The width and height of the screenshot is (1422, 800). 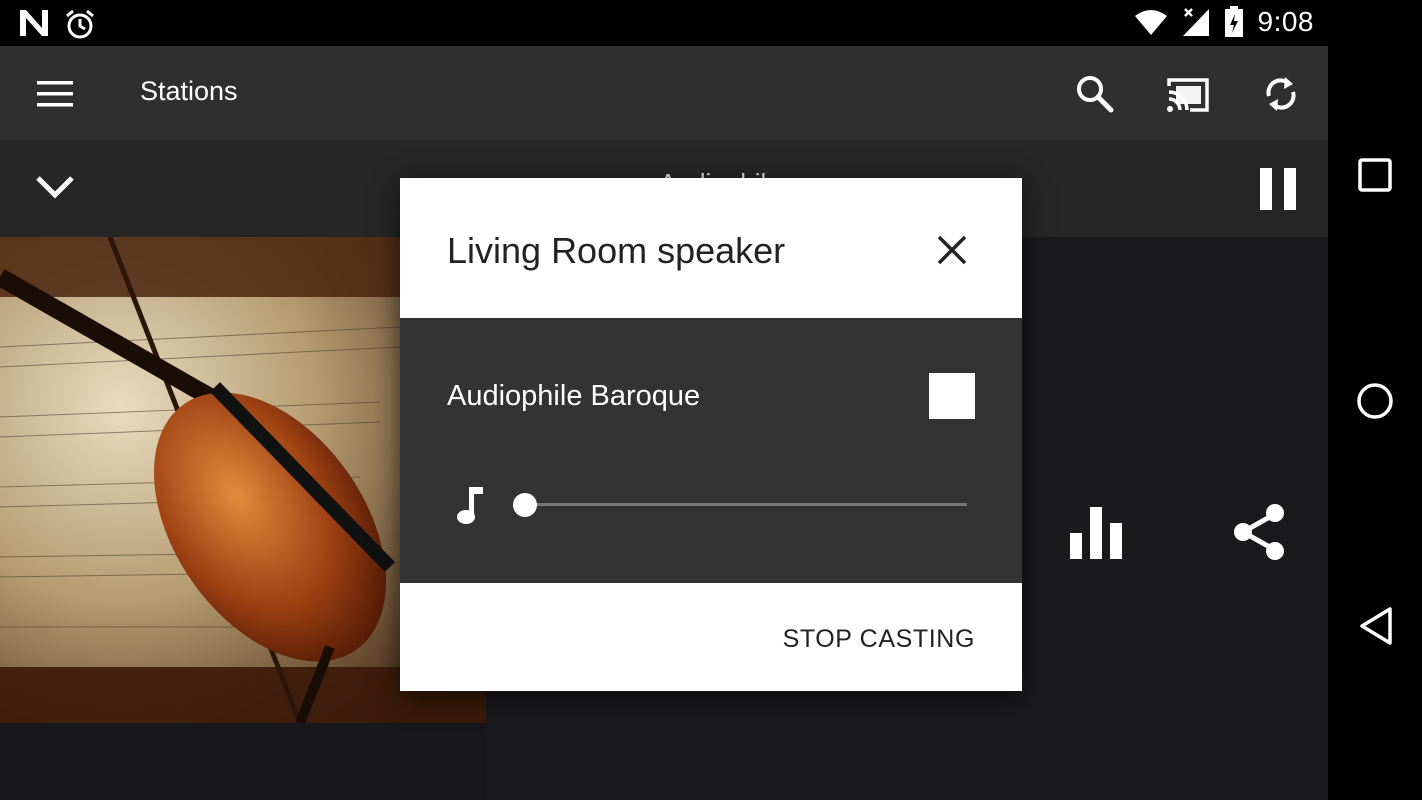 What do you see at coordinates (1281, 94) in the screenshot?
I see `sync-icon` at bounding box center [1281, 94].